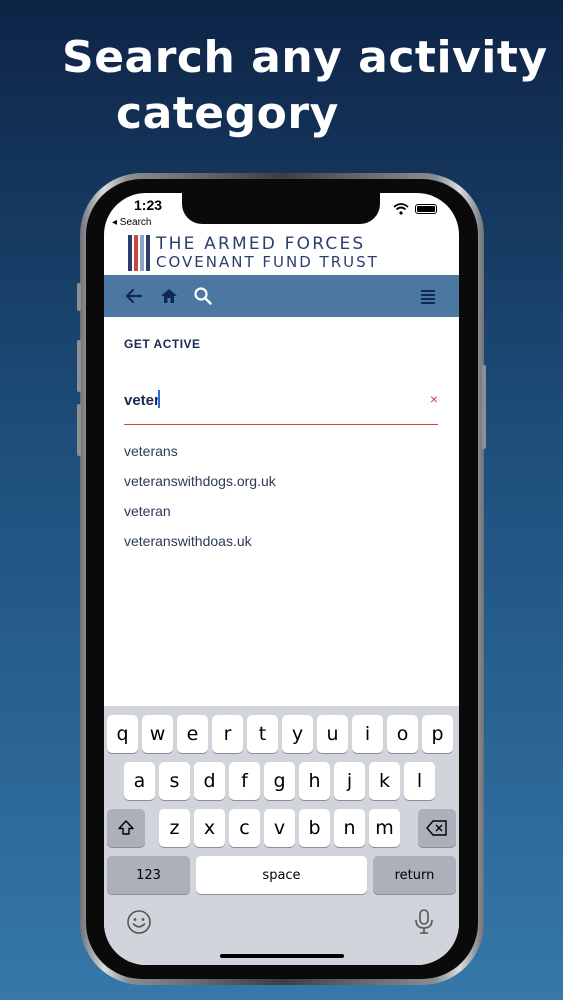 This screenshot has width=563, height=1000. What do you see at coordinates (269, 400) in the screenshot?
I see `search-input` at bounding box center [269, 400].